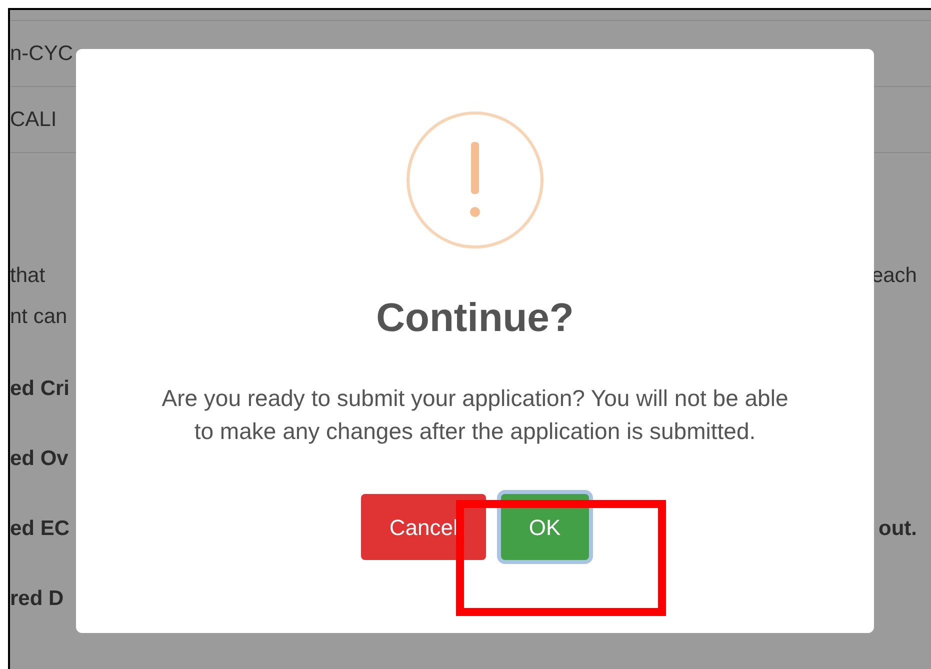 The width and height of the screenshot is (931, 669). Describe the element at coordinates (37, 599) in the screenshot. I see `page-text: red D` at that location.